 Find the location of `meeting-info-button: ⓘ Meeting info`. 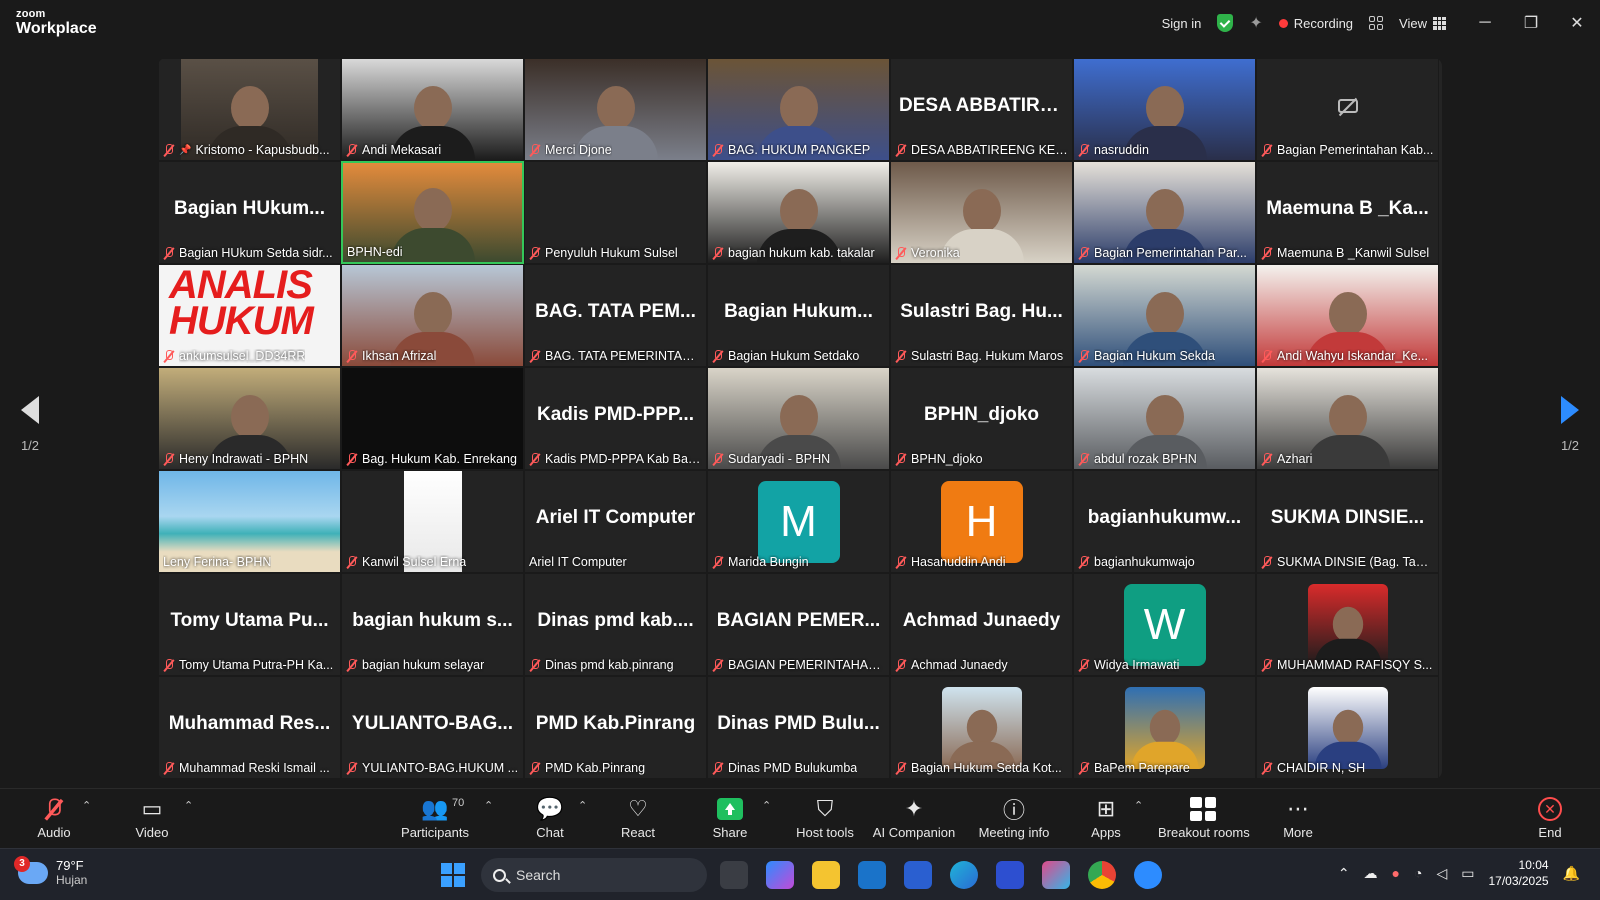

meeting-info-button: ⓘ Meeting info is located at coordinates (1014, 817).